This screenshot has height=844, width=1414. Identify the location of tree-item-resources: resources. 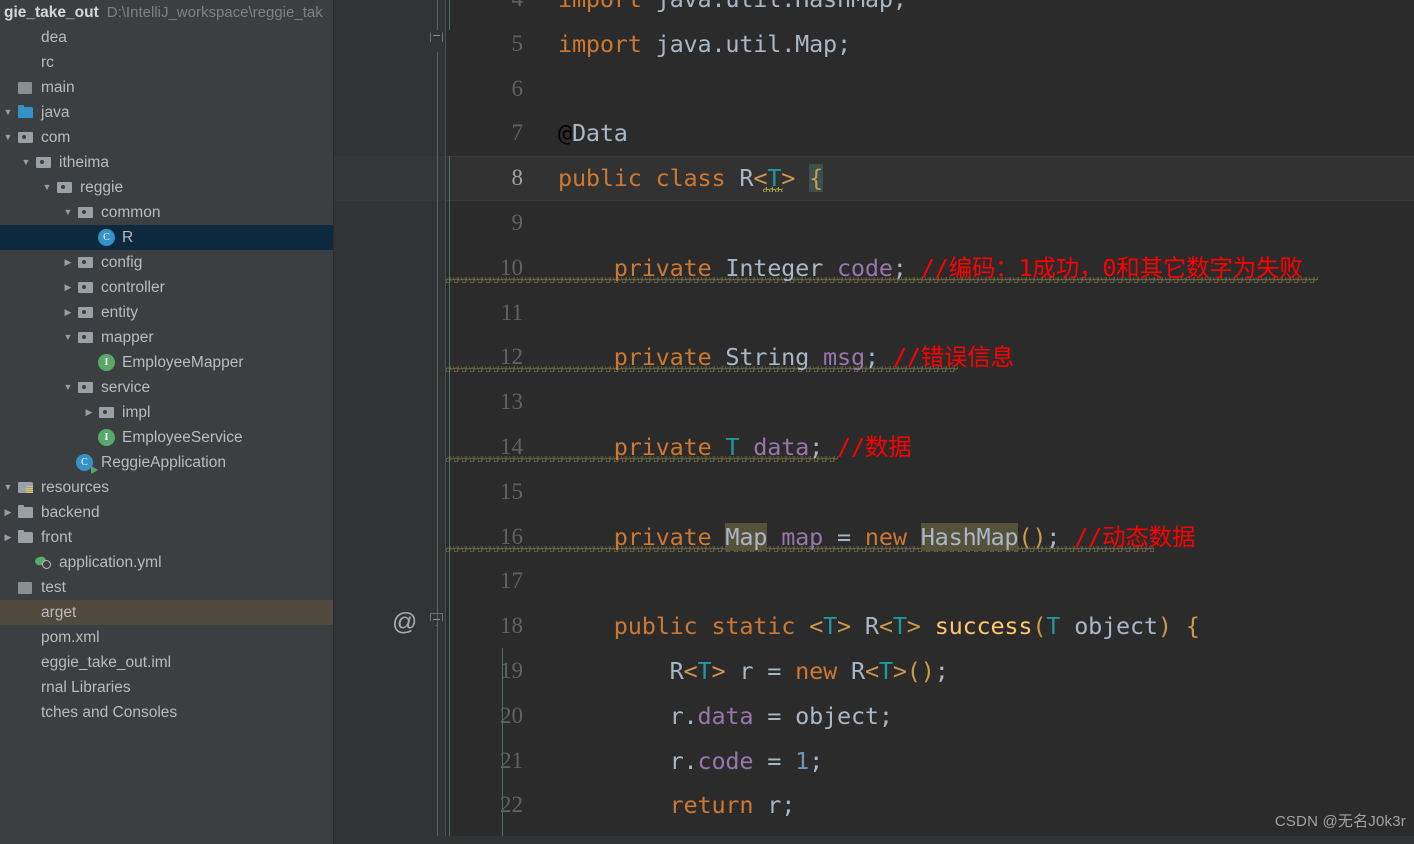
(166, 487).